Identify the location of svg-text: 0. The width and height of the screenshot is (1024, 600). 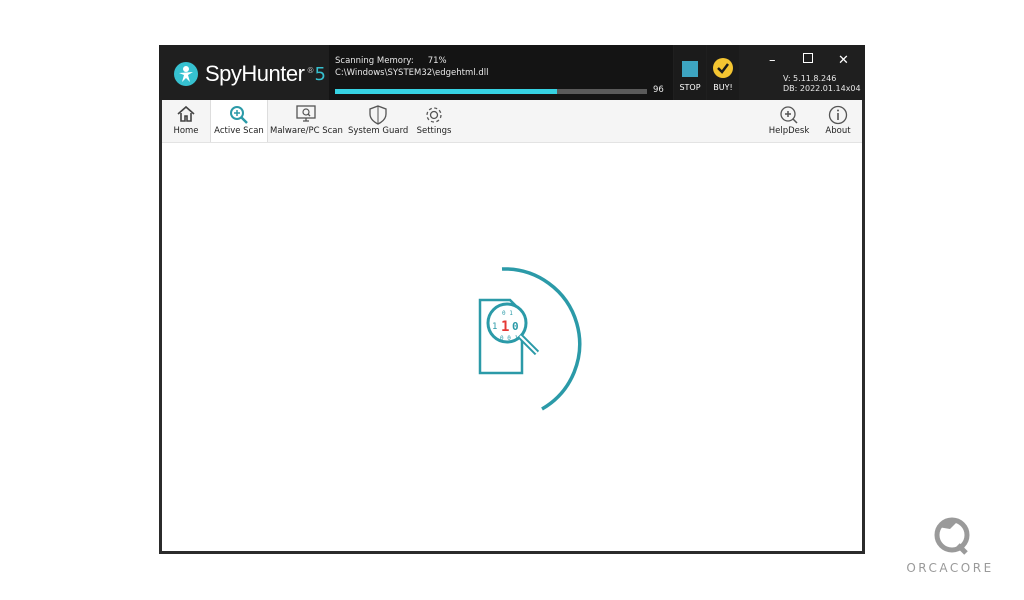
(515, 326).